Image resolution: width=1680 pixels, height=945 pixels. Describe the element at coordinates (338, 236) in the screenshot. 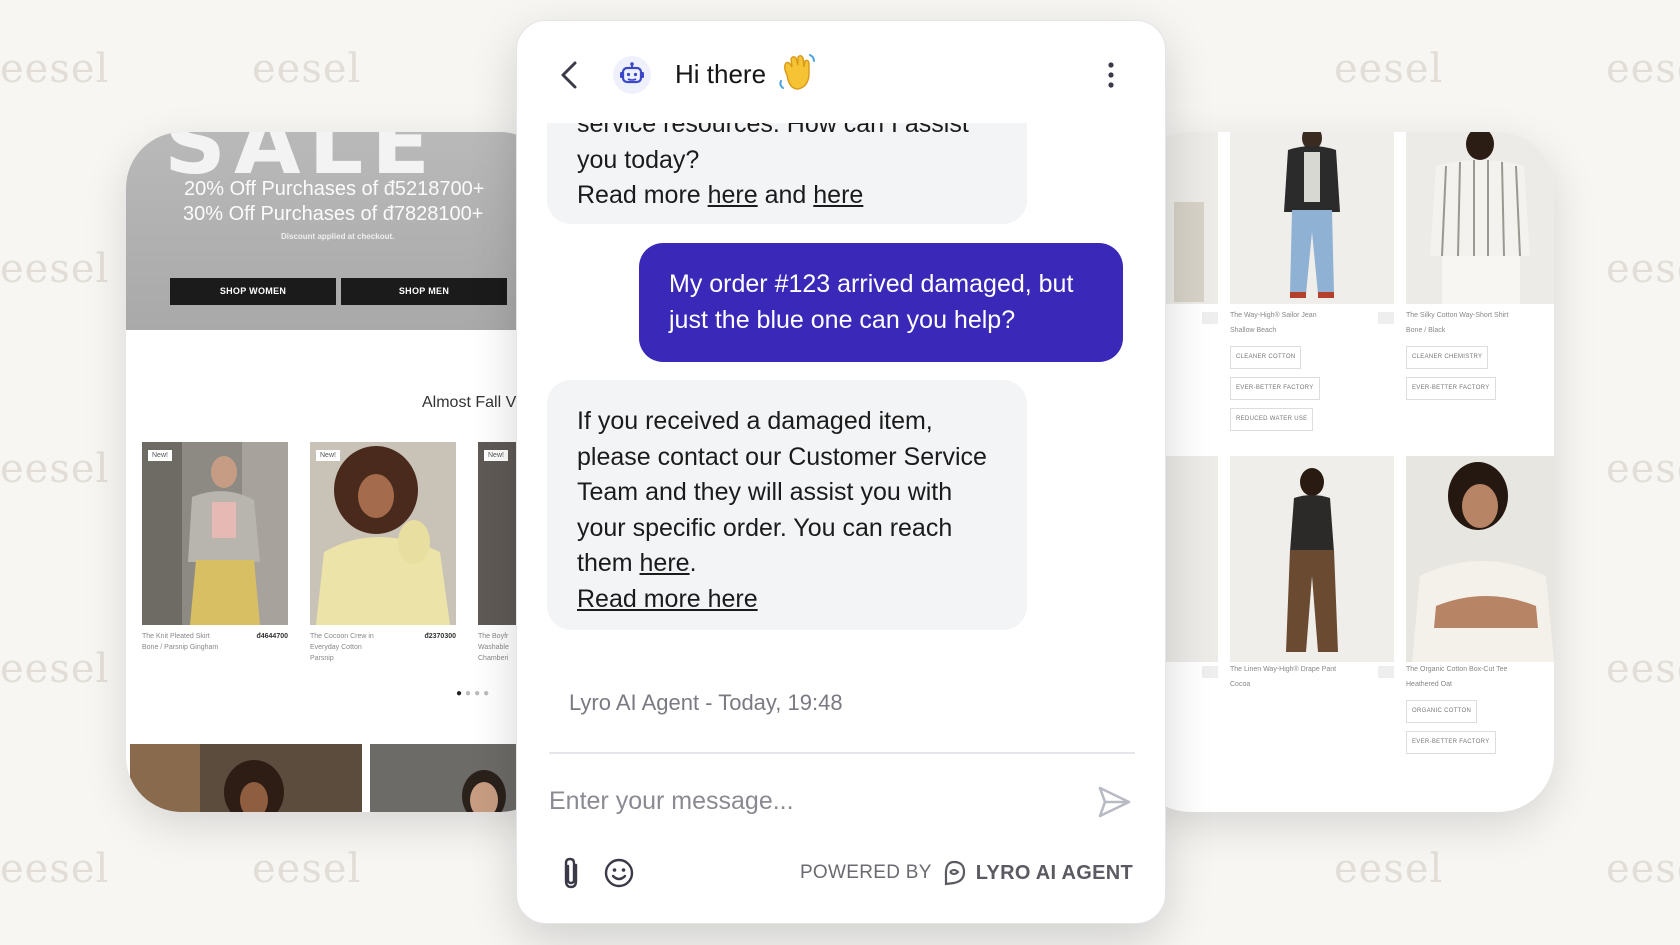

I see `discount-note: Discount applied at checkout.` at that location.